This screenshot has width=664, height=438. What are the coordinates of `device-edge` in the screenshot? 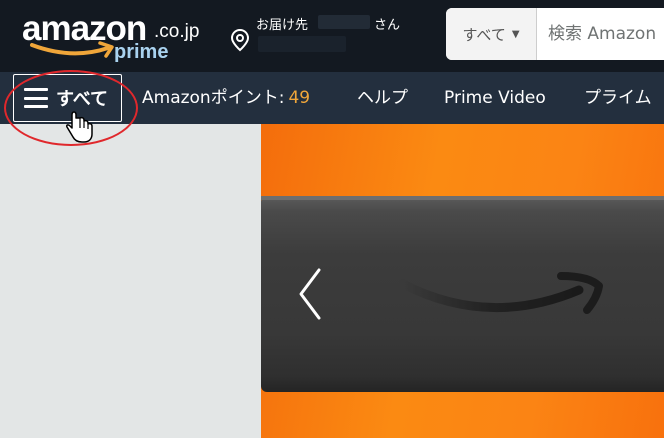 It's located at (462, 198).